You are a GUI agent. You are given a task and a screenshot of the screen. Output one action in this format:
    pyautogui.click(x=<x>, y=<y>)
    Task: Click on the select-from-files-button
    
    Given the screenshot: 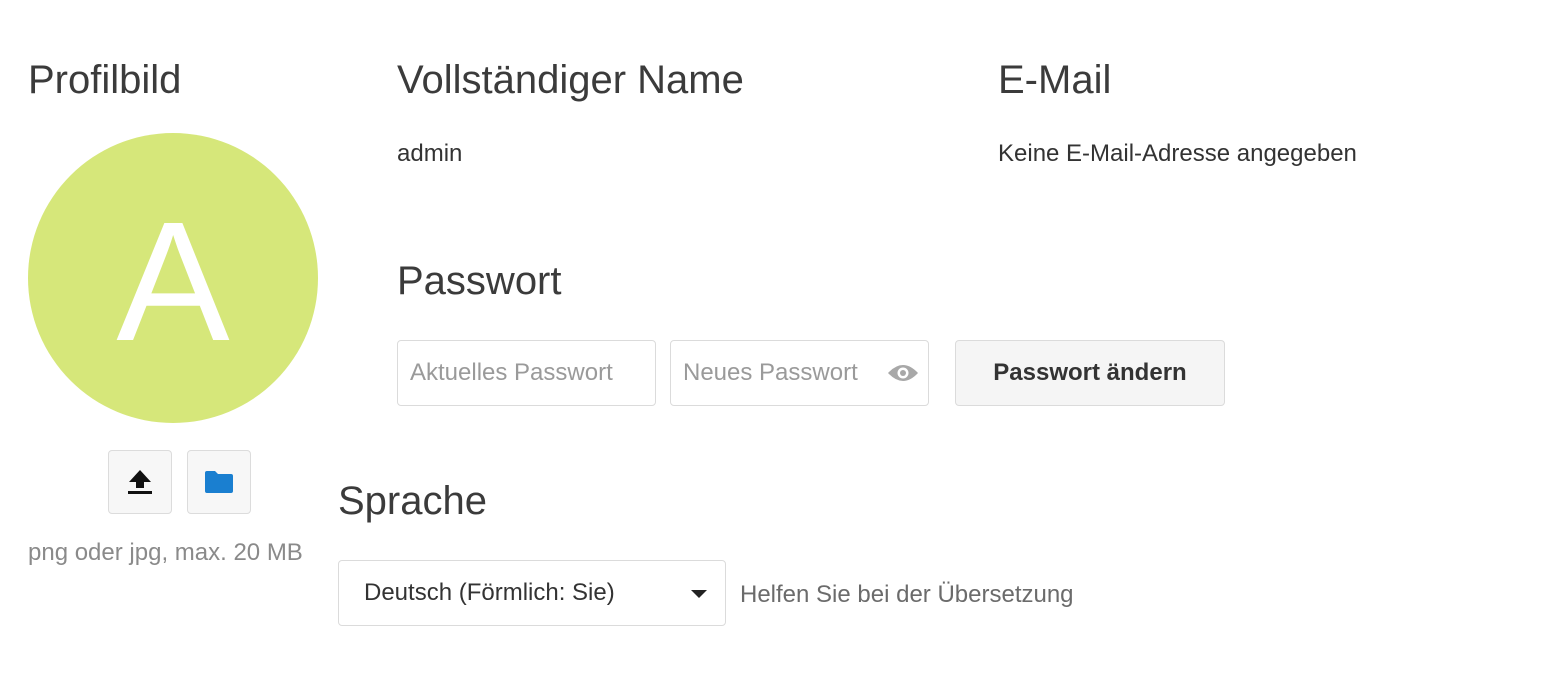 What is the action you would take?
    pyautogui.click(x=219, y=482)
    